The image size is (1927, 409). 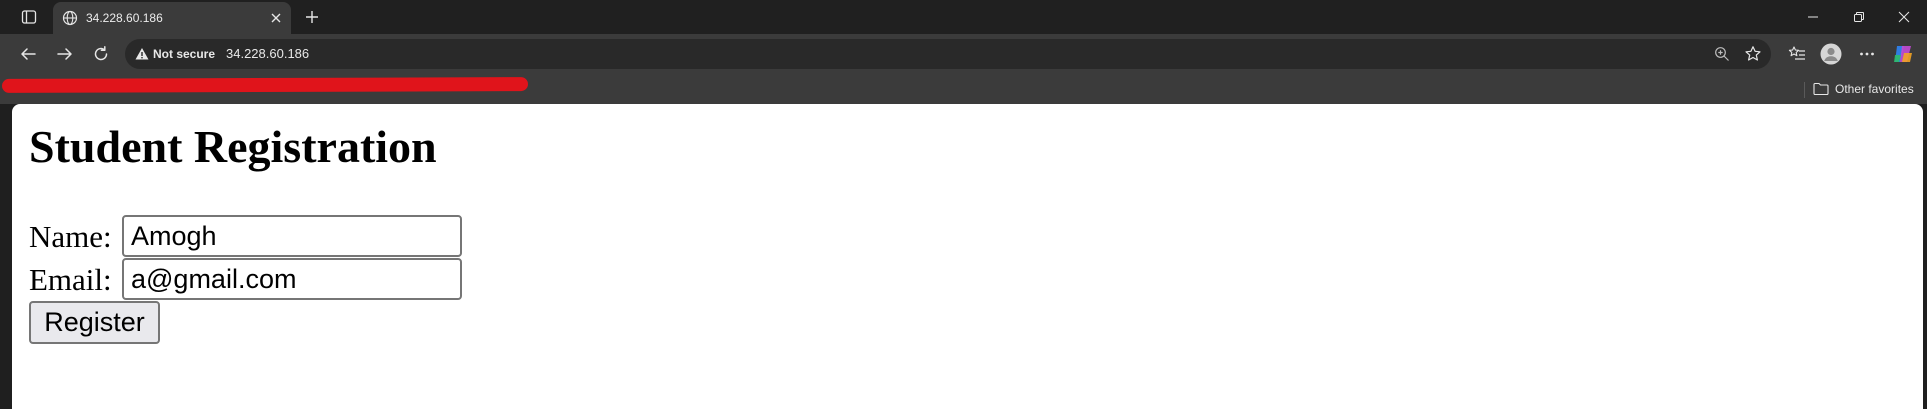 What do you see at coordinates (124, 18) in the screenshot?
I see `tab-title: 34.228.60.186` at bounding box center [124, 18].